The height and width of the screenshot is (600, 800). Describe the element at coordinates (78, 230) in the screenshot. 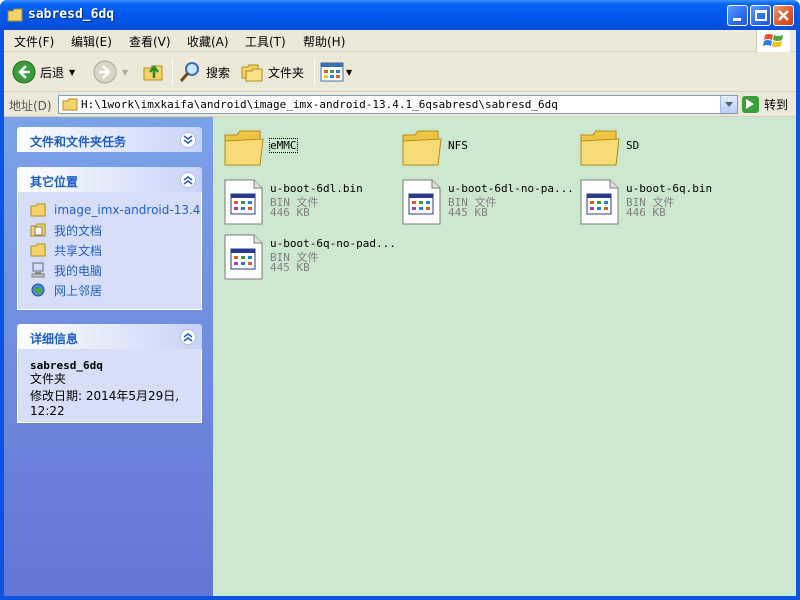

I see `place-label: 我的文档` at that location.